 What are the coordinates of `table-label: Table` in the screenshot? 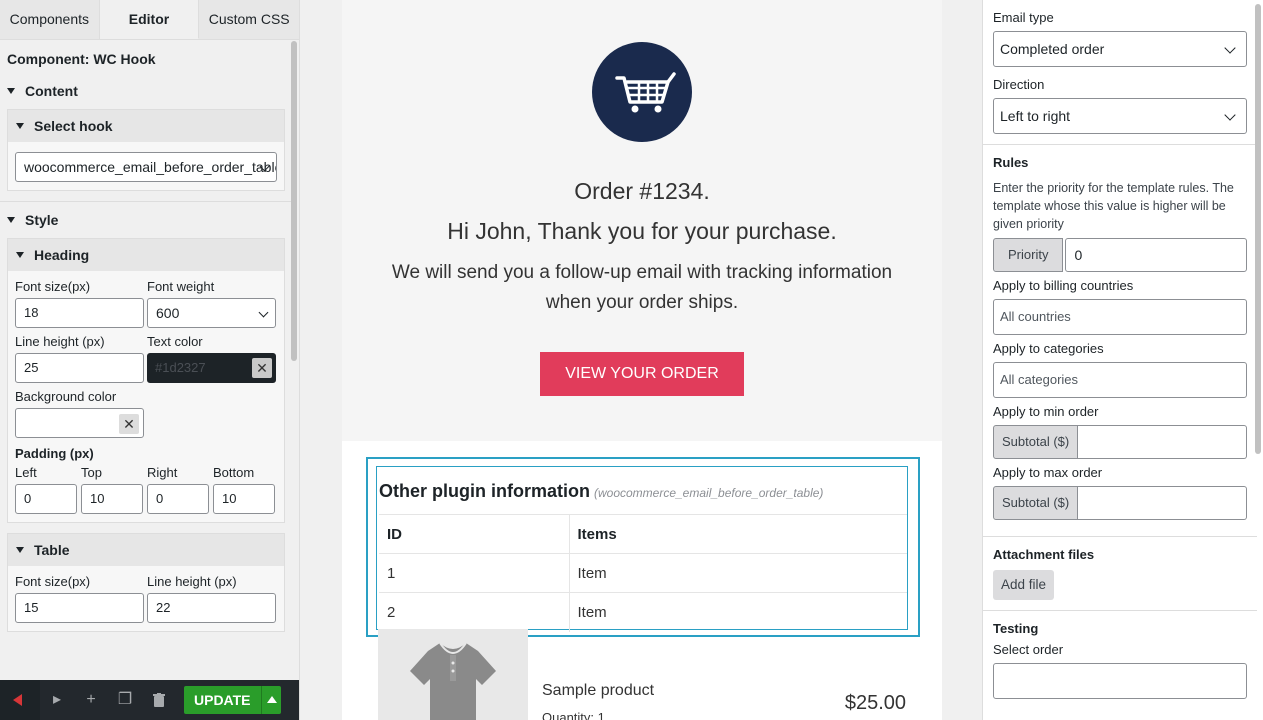 It's located at (52, 550).